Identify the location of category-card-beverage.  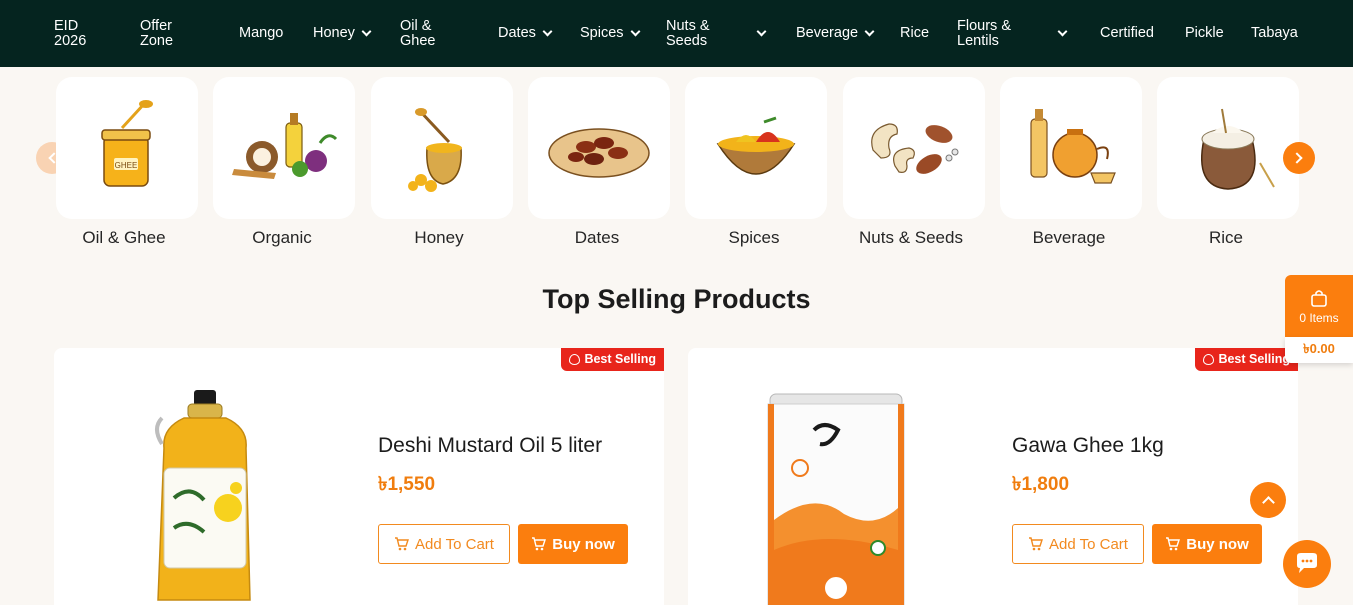
(1071, 148).